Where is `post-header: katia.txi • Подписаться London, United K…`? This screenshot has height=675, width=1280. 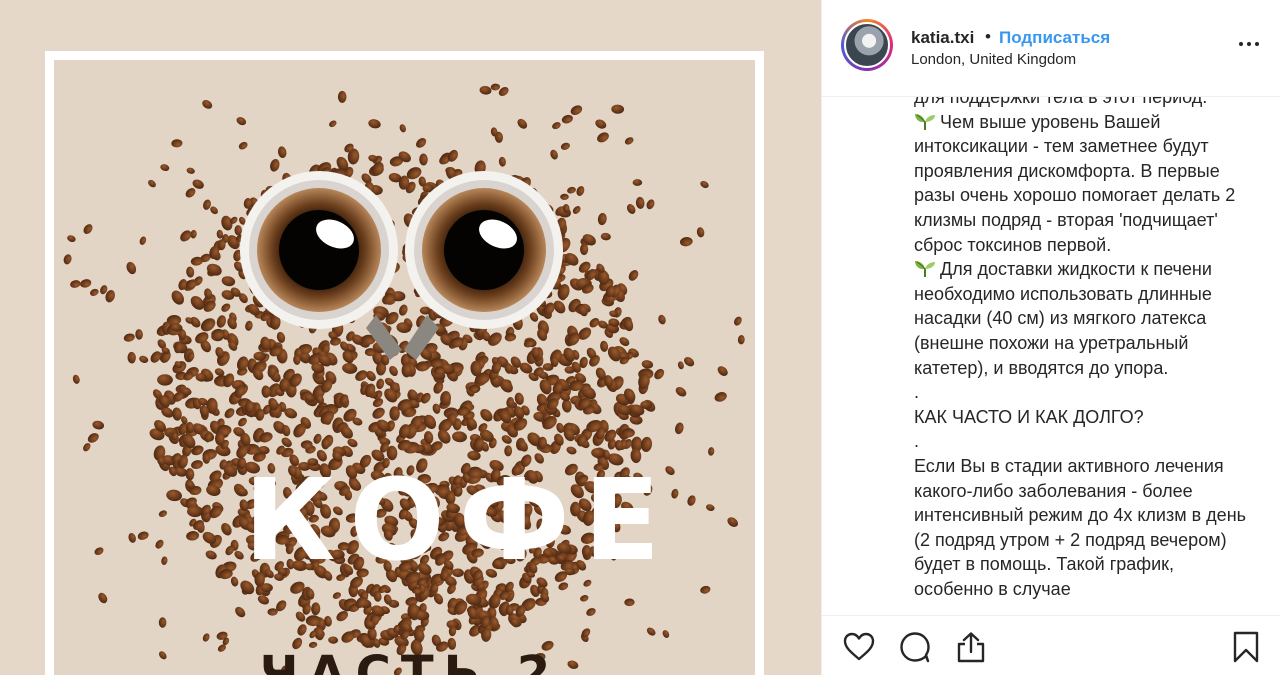
post-header: katia.txi • Подписаться London, United K… is located at coordinates (1051, 48).